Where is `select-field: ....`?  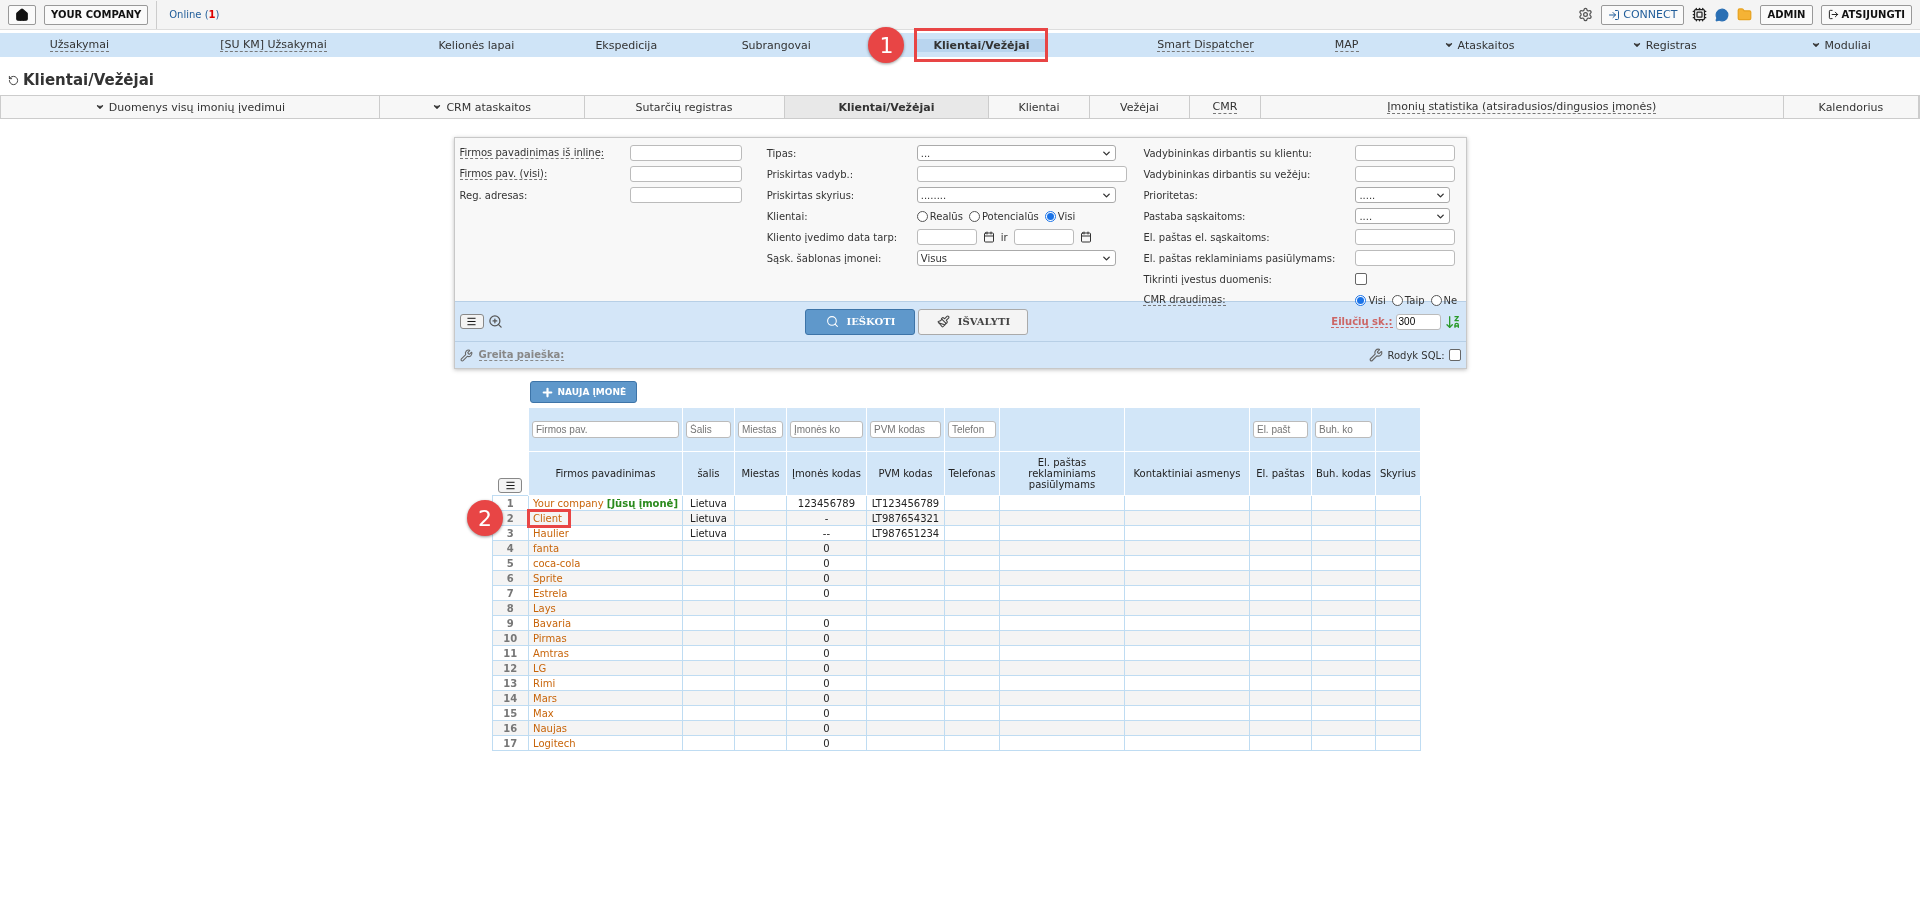 select-field: .... is located at coordinates (1403, 216).